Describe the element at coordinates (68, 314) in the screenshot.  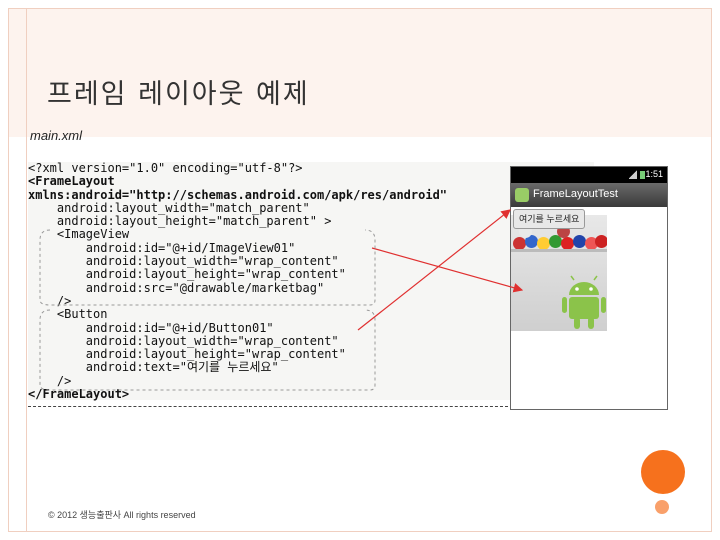
I see `code-line: <Button` at that location.